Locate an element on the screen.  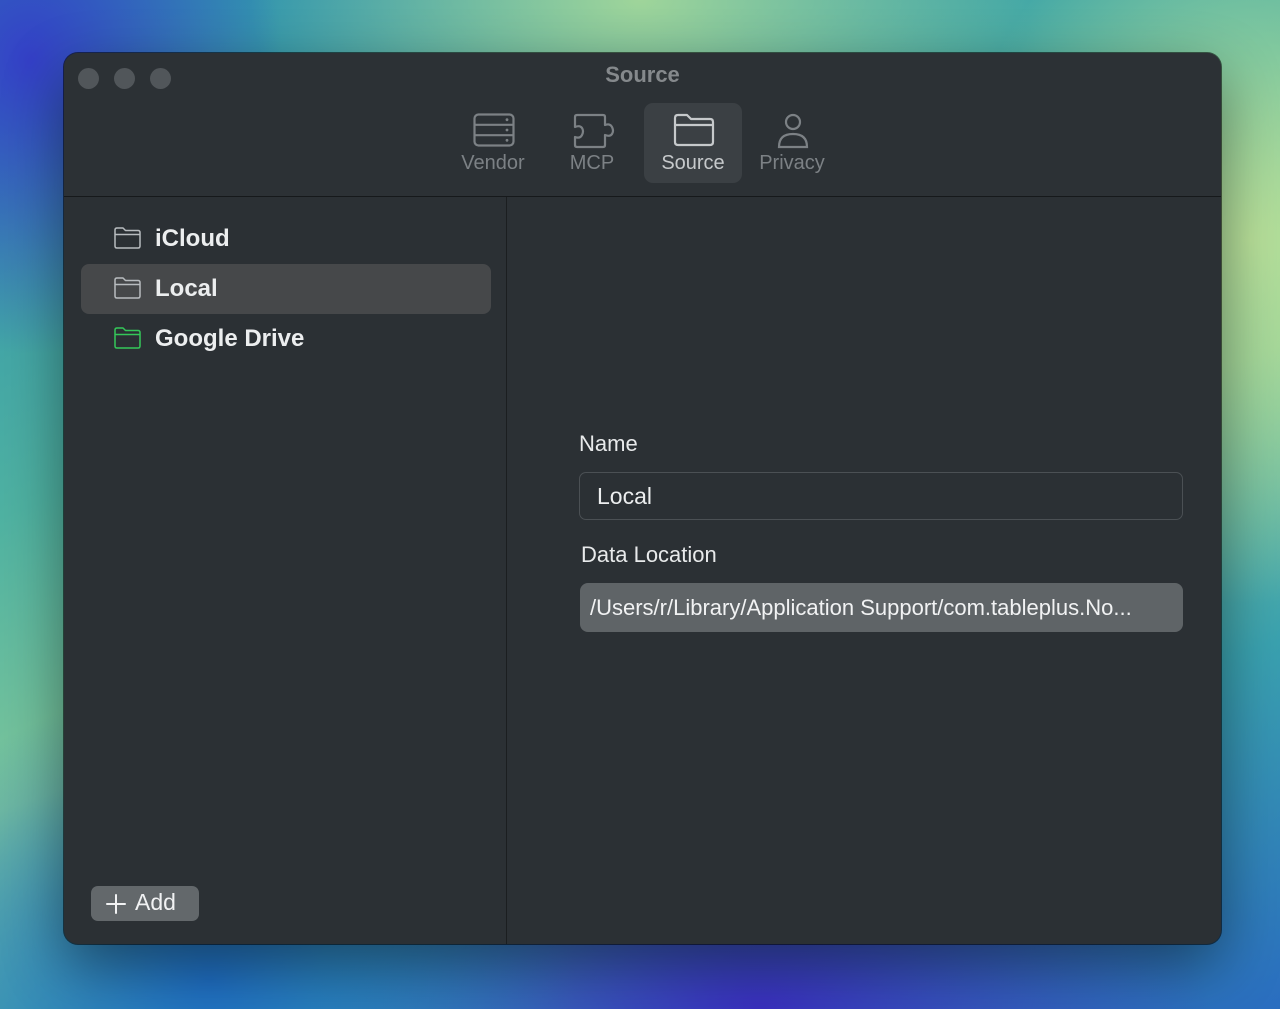
add-source-button: Add is located at coordinates (145, 903).